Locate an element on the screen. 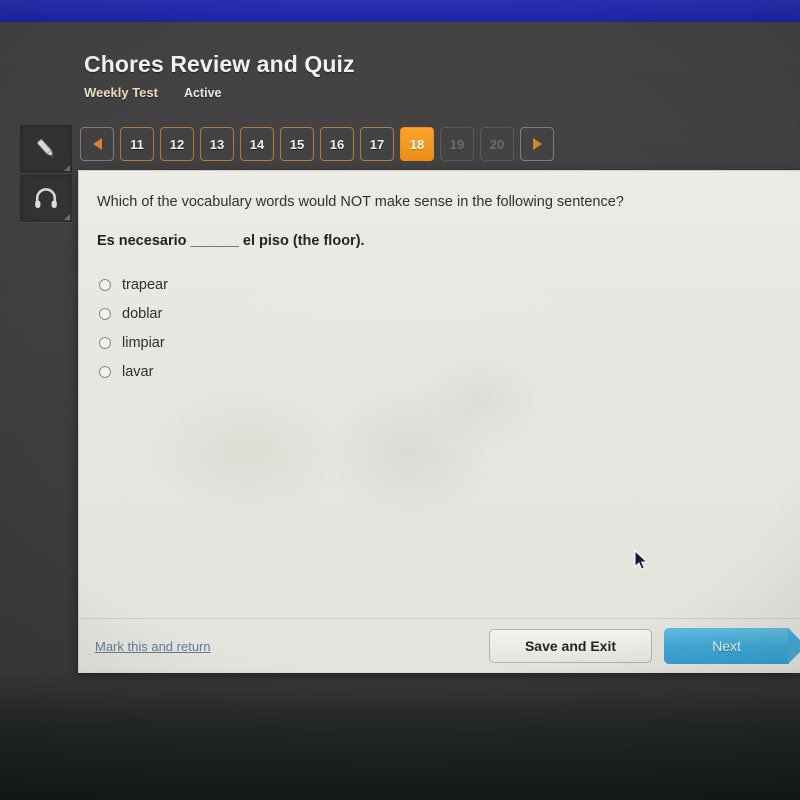  question-pagination: 11 12 13 14 15 16 17 18 19 20 is located at coordinates (317, 144).